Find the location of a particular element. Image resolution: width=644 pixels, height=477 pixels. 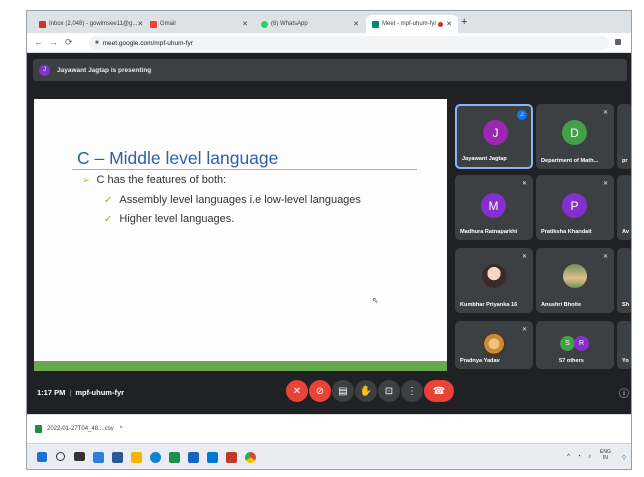

lock-icon: ■ is located at coordinates (97, 43).